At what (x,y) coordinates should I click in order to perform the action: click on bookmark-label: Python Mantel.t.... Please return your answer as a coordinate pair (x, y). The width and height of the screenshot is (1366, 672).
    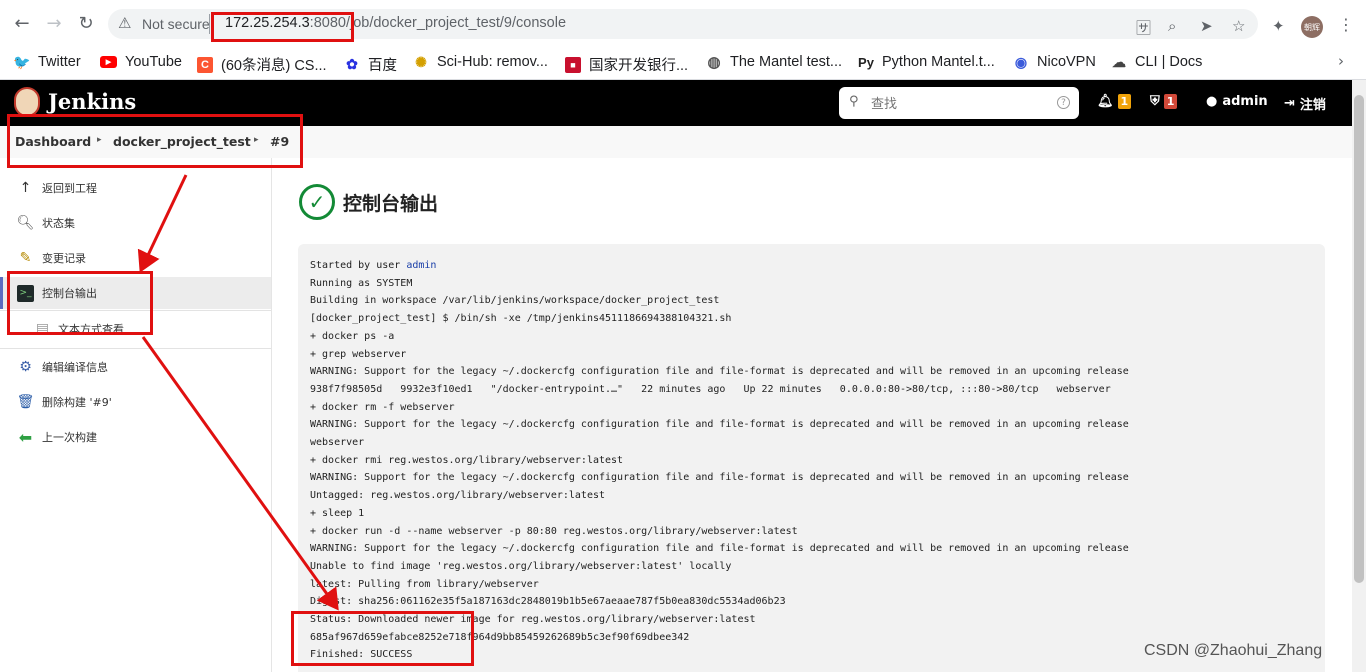
    Looking at the image, I should click on (938, 62).